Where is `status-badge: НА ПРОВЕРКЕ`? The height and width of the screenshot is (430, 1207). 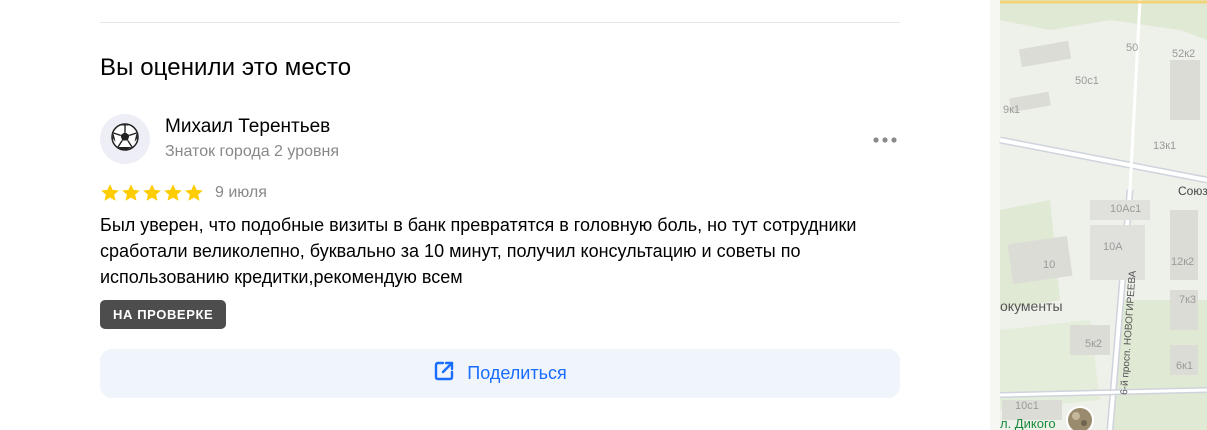
status-badge: НА ПРОВЕРКЕ is located at coordinates (163, 314).